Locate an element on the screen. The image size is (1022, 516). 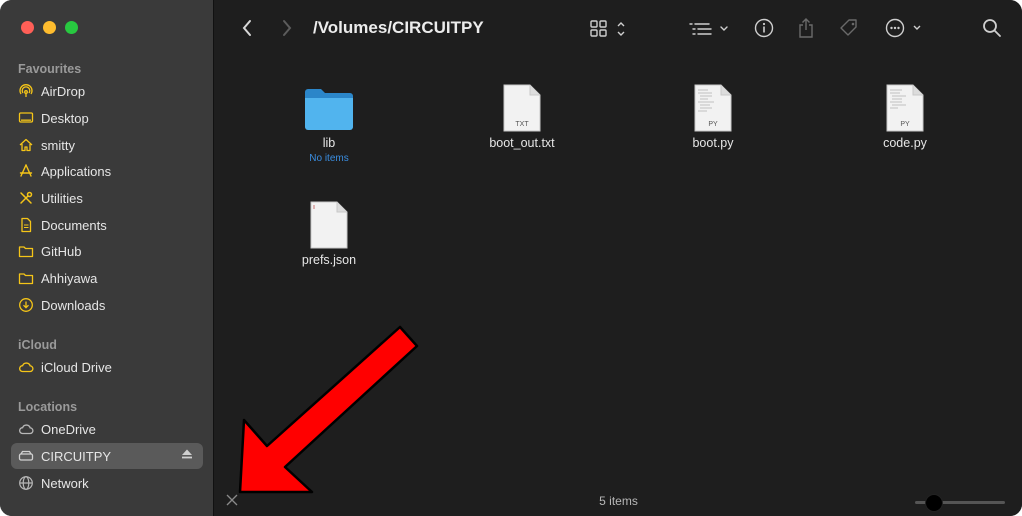
list-group-icon is located at coordinates (708, 29).